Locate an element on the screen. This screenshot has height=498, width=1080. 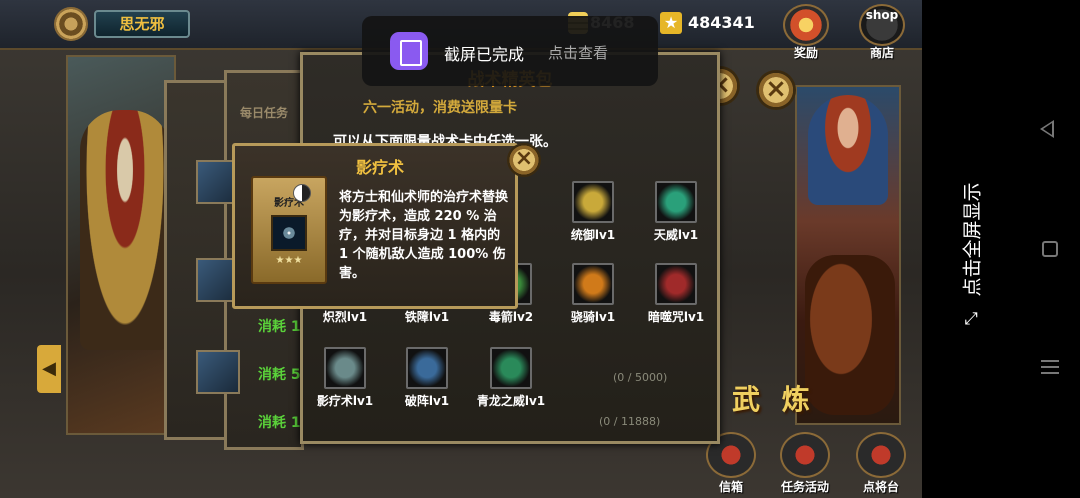
card-name: 铁障lv1 is located at coordinates (427, 317).